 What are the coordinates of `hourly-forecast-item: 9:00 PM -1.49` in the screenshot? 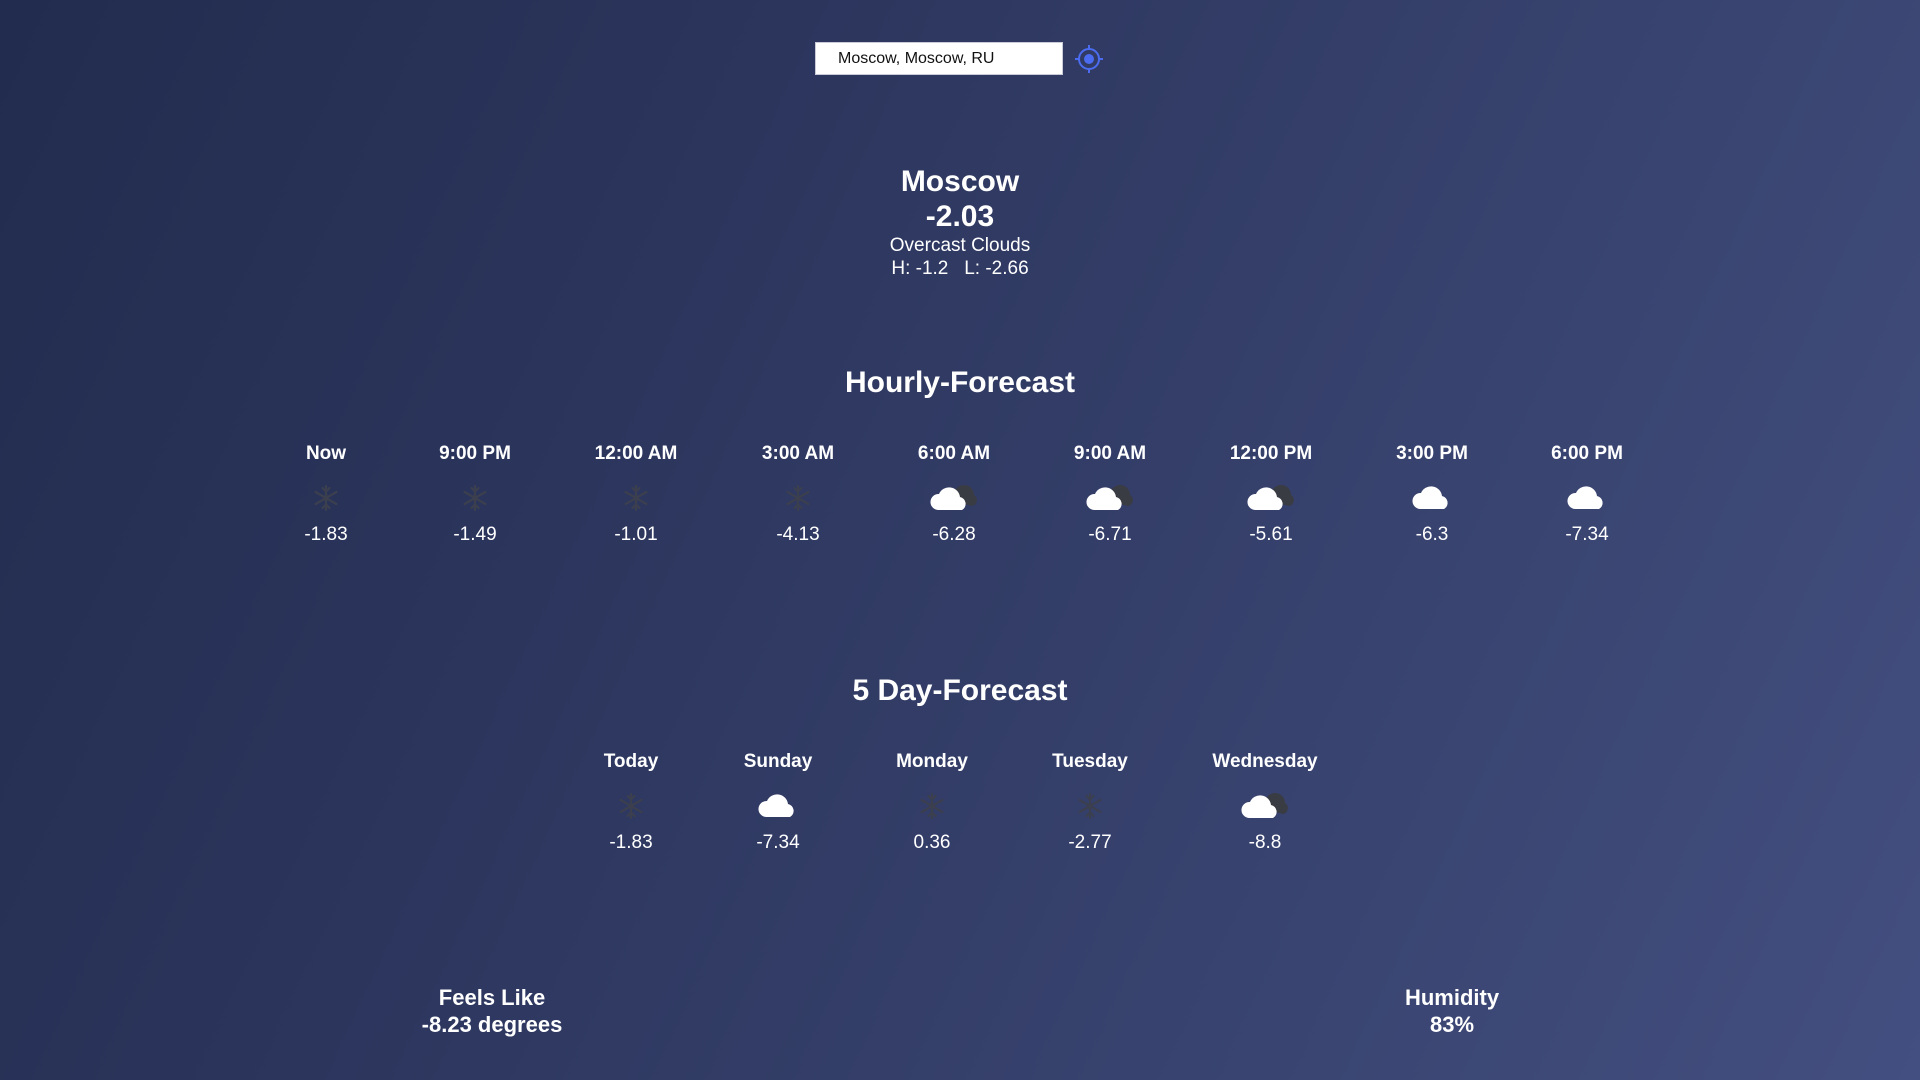 It's located at (475, 493).